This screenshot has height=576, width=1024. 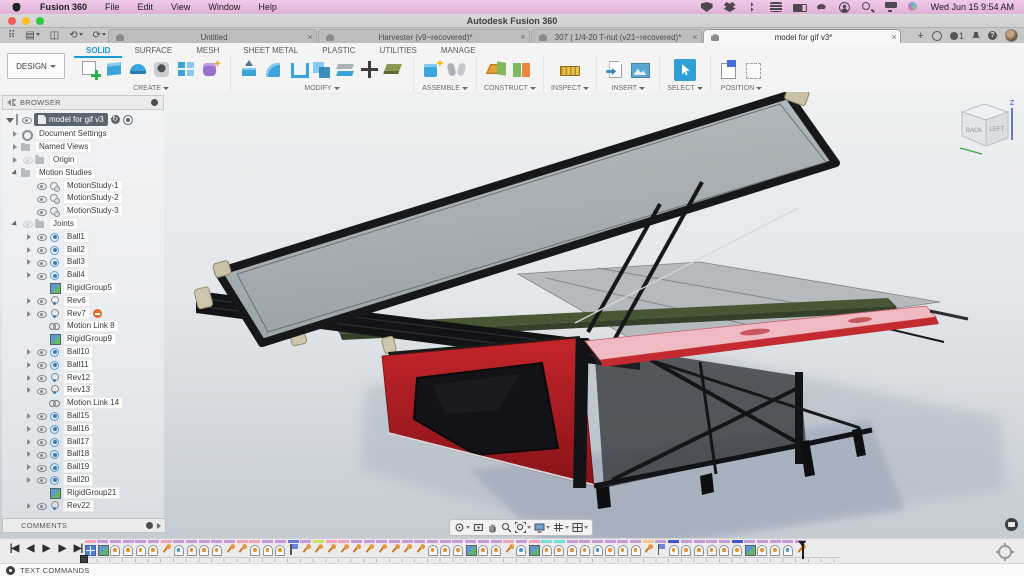 What do you see at coordinates (506, 527) in the screenshot?
I see `zoom-icon` at bounding box center [506, 527].